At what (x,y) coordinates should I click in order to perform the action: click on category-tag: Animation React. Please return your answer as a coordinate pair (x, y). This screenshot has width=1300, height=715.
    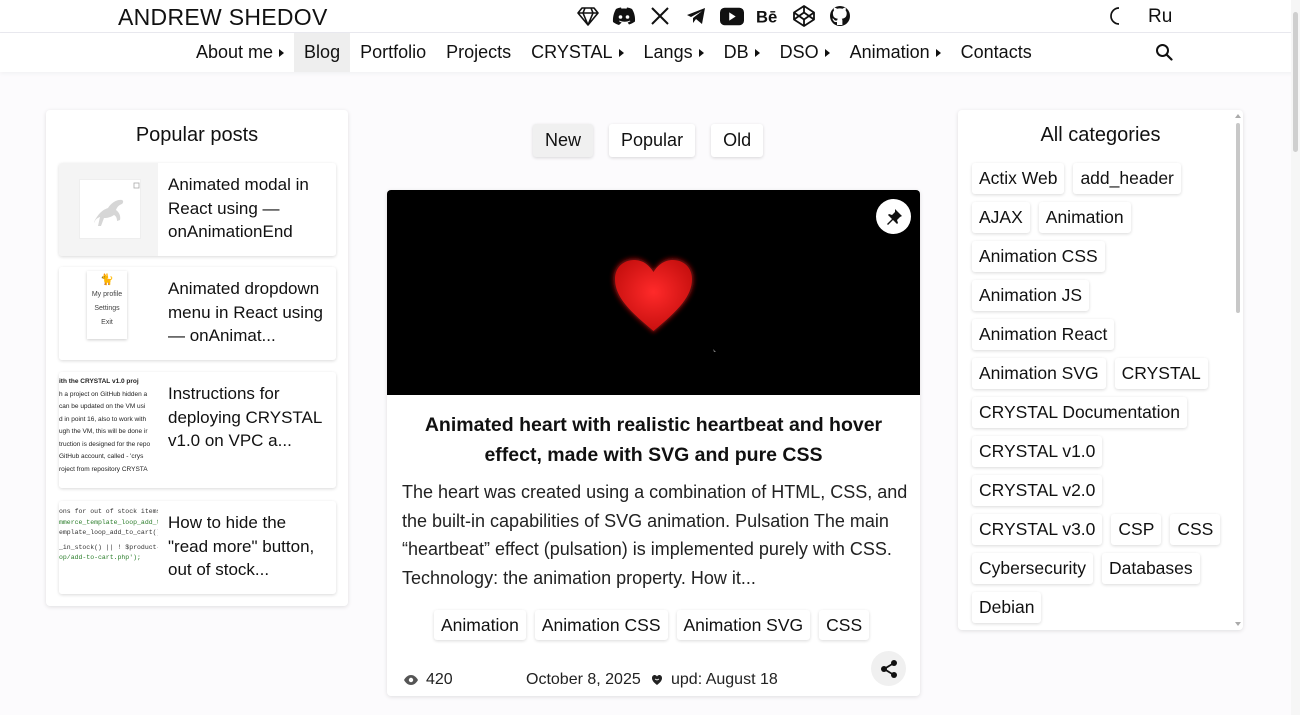
    Looking at the image, I should click on (1043, 334).